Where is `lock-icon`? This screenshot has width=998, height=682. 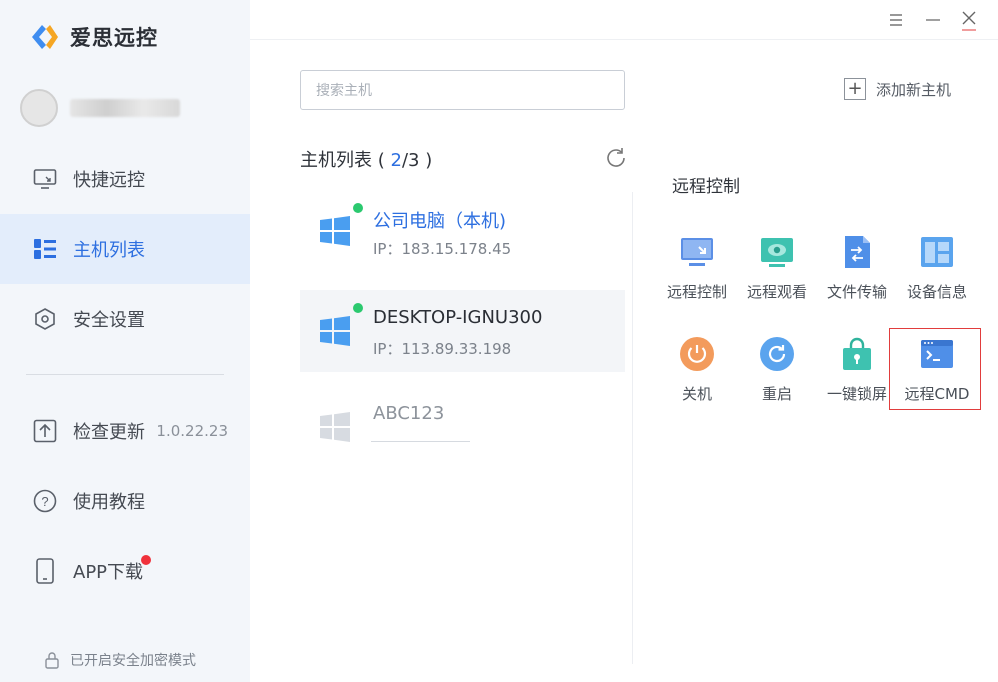
lock-icon is located at coordinates (52, 660).